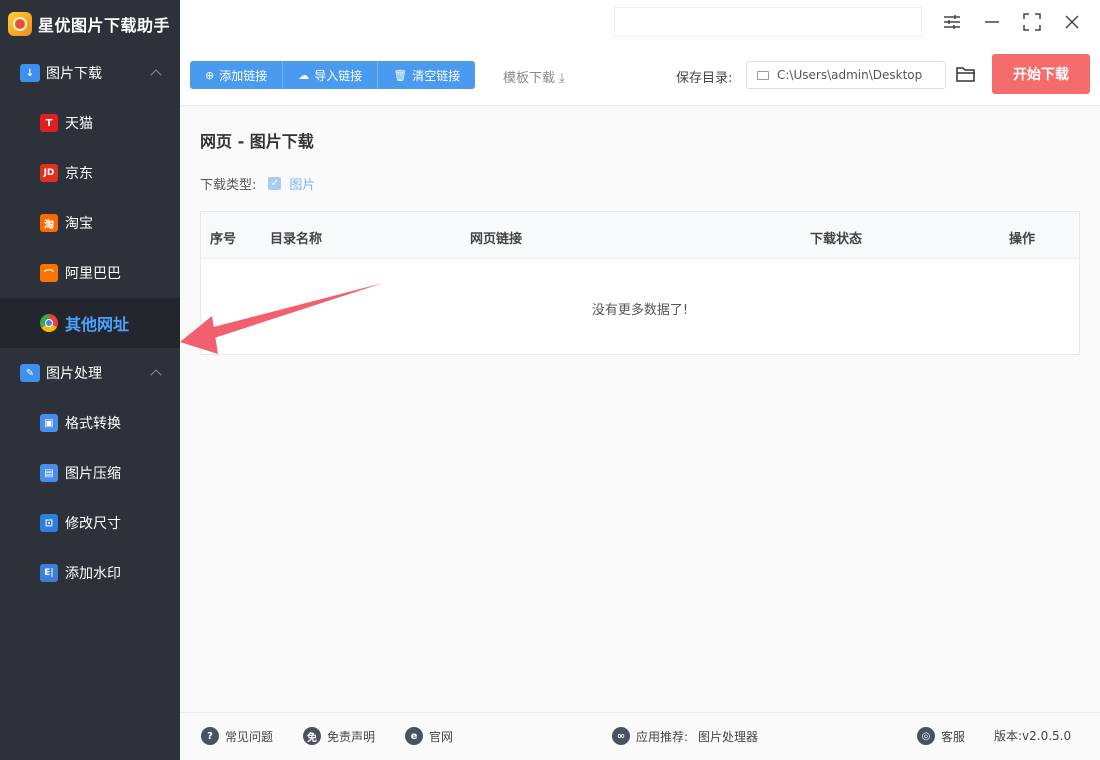 This screenshot has height=760, width=1100. Describe the element at coordinates (49, 173) in the screenshot. I see `jd-icon: JD` at that location.